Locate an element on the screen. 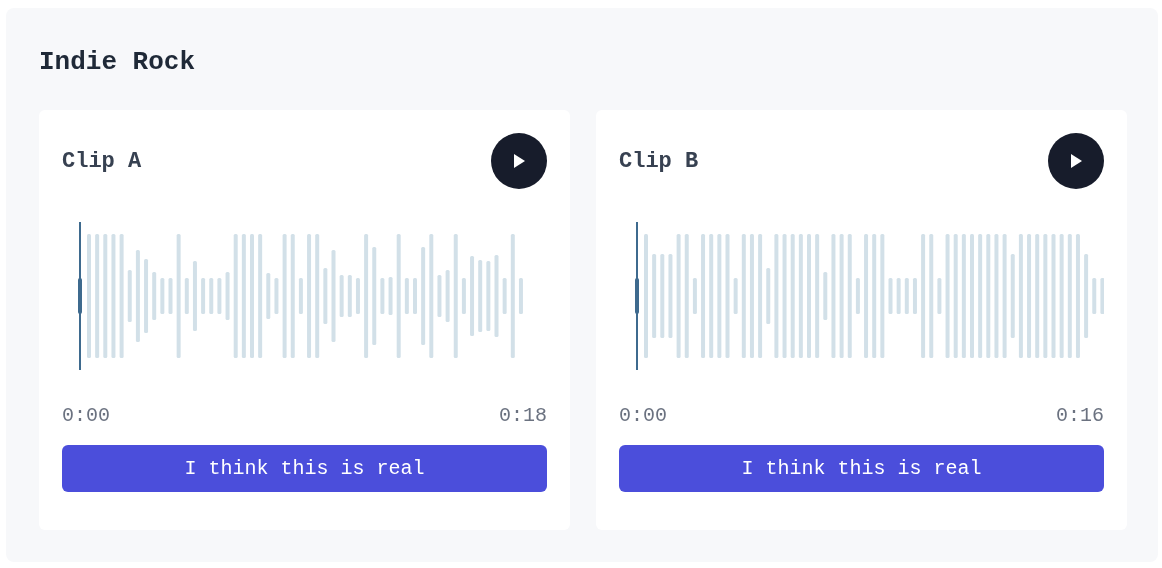 This screenshot has width=1162, height=568. clip-title: Clip A is located at coordinates (102, 161).